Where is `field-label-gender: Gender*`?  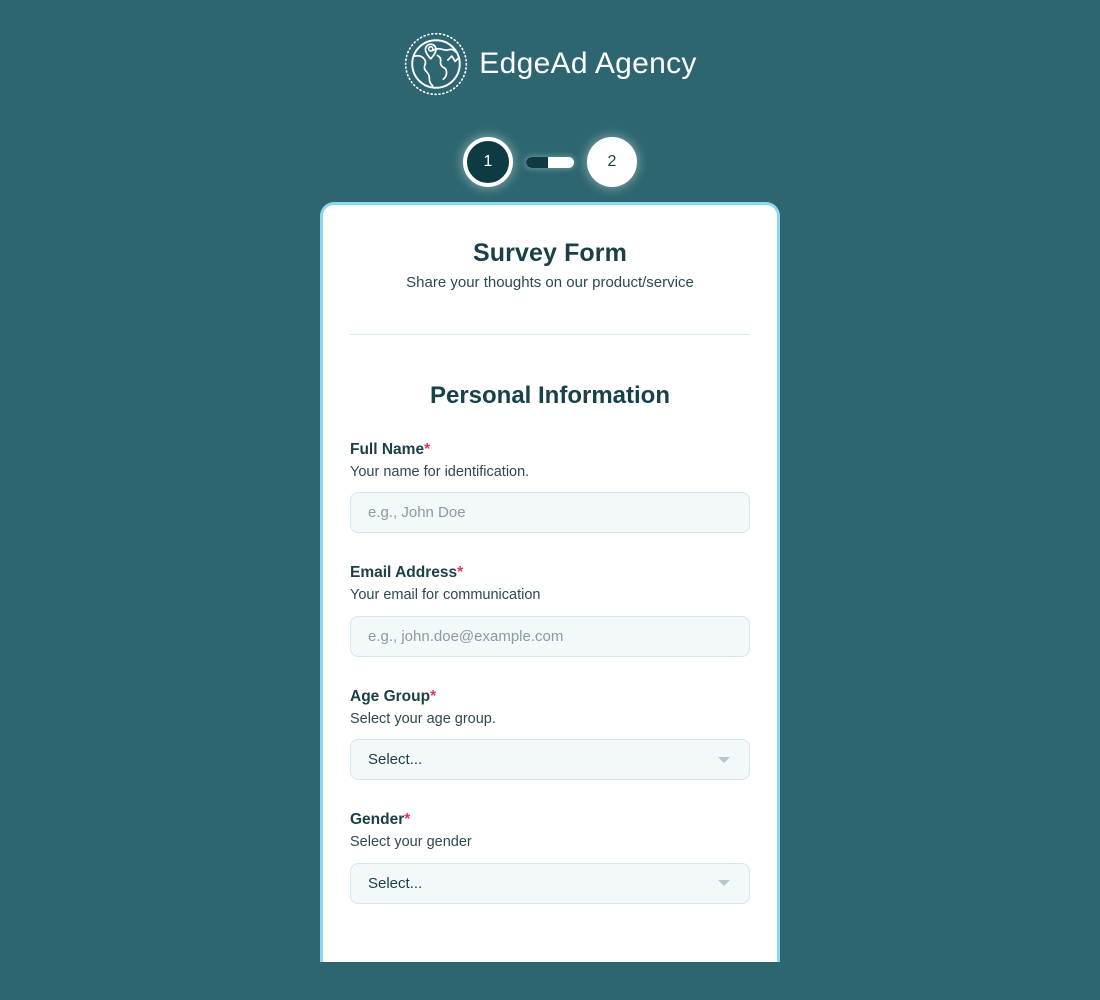 field-label-gender: Gender* is located at coordinates (550, 820).